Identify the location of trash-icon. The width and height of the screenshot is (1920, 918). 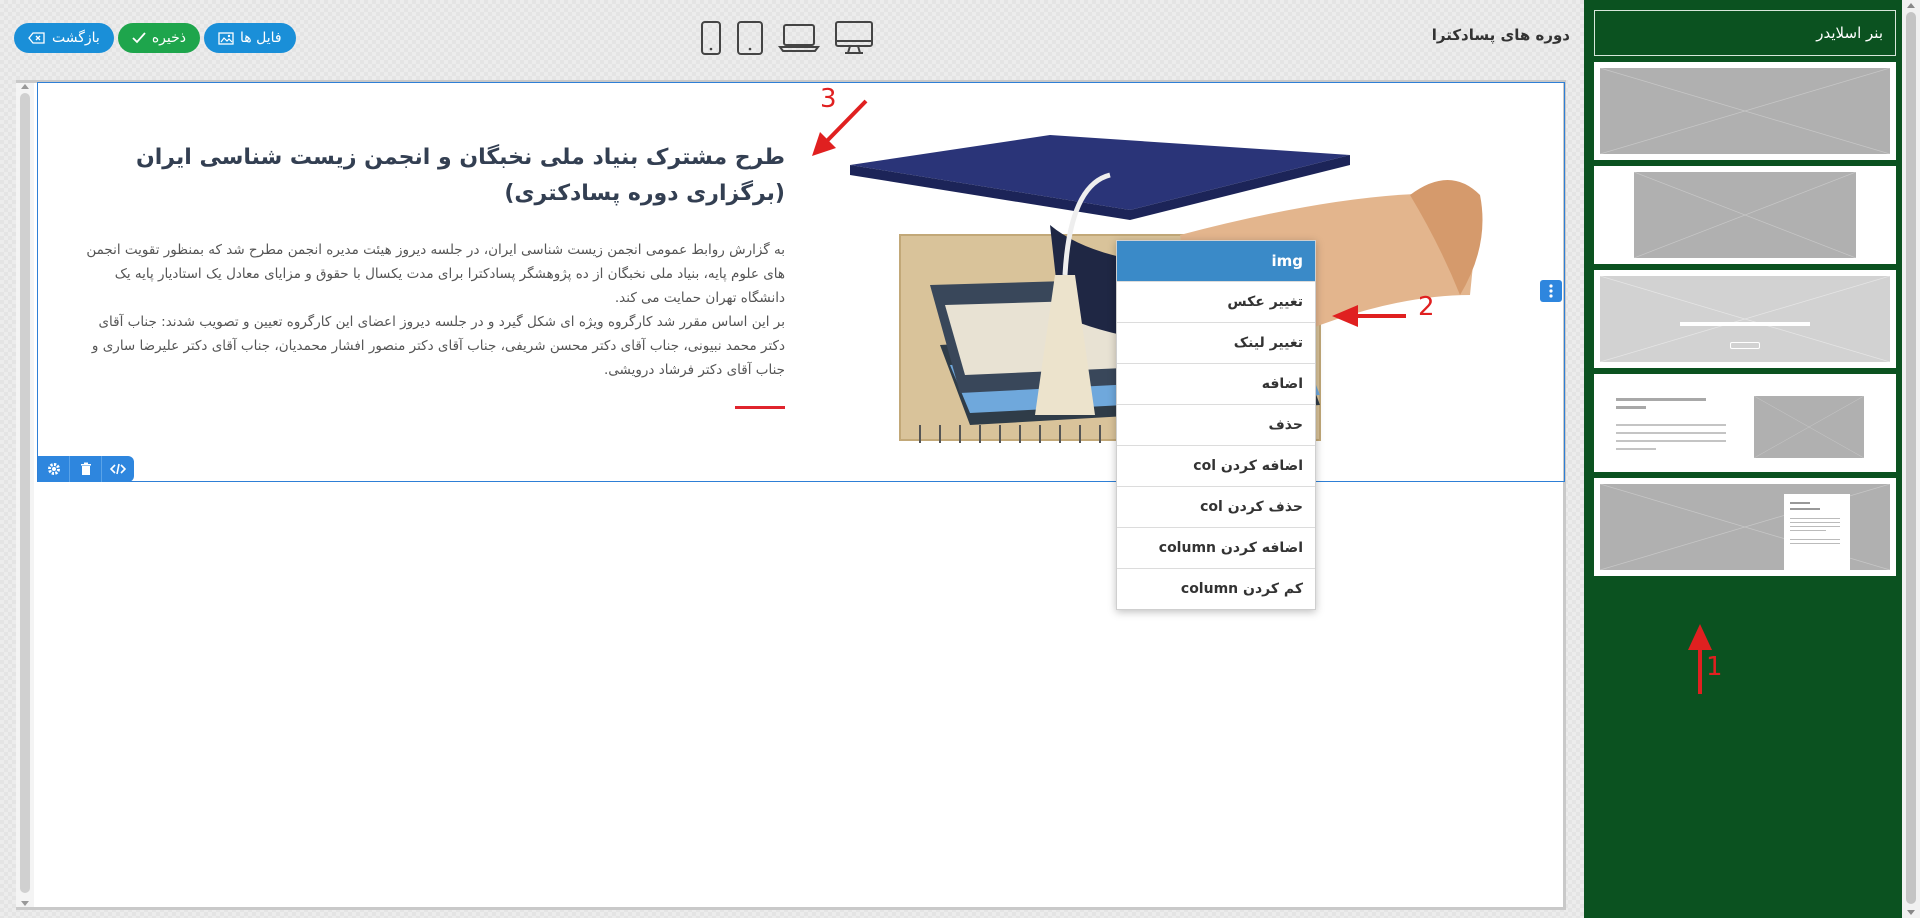
(85, 468).